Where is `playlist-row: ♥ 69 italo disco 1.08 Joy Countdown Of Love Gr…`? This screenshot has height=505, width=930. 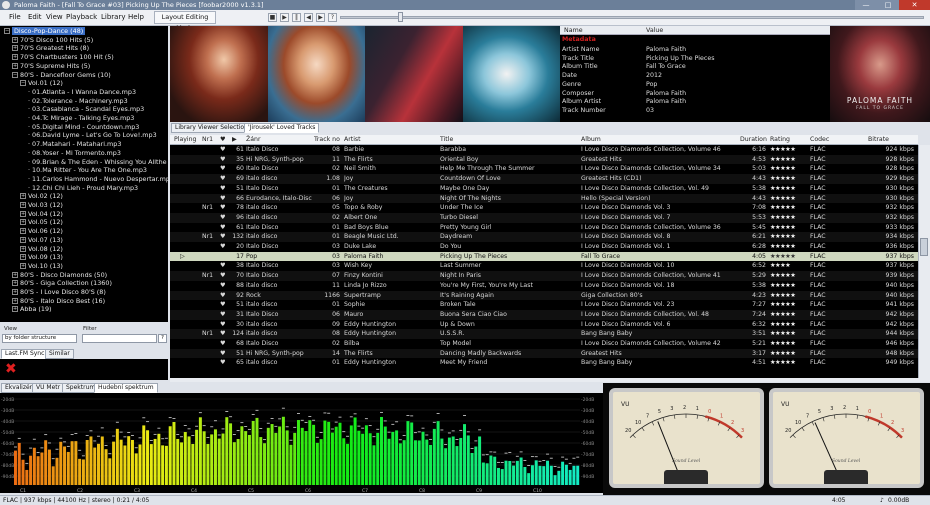 playlist-row: ♥ 69 italo disco 1.08 Joy Countdown Of Love Gr… is located at coordinates (544, 179).